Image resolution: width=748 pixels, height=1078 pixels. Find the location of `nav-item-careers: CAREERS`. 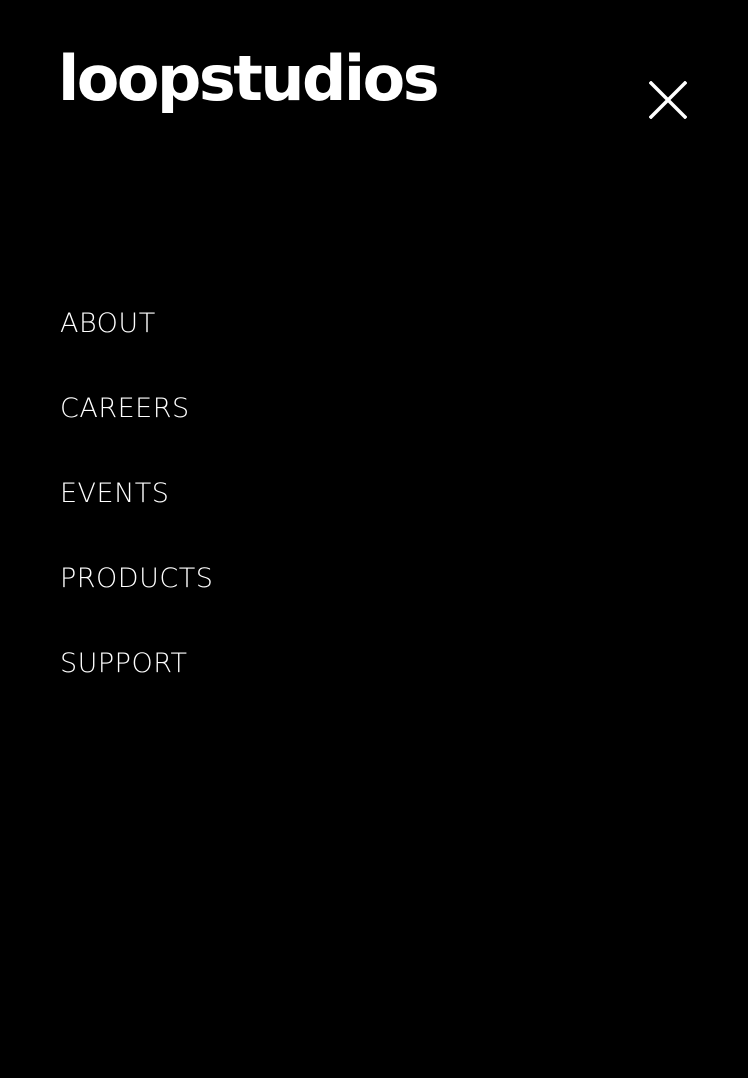

nav-item-careers: CAREERS is located at coordinates (136, 427).